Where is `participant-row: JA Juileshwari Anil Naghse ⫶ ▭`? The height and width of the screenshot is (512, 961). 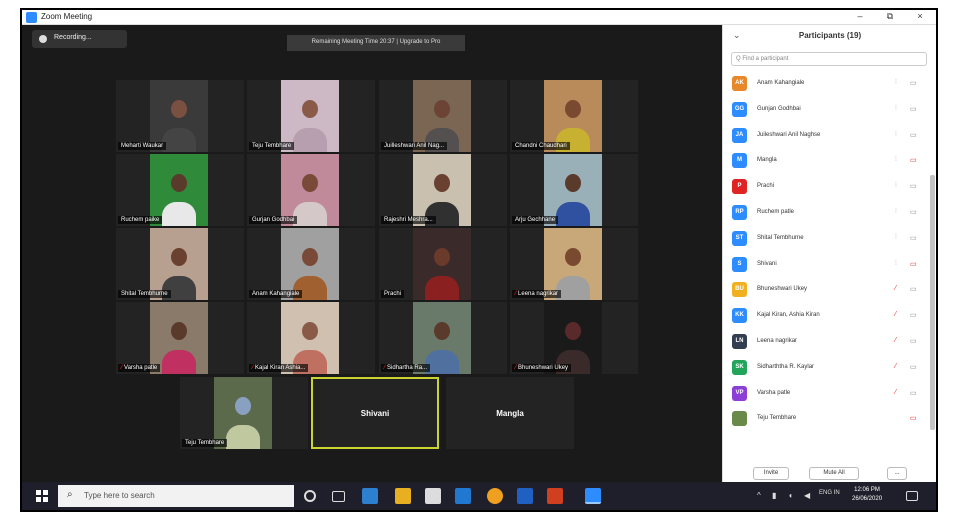 participant-row: JA Juileshwari Anil Naghse ⫶ ▭ is located at coordinates (829, 136).